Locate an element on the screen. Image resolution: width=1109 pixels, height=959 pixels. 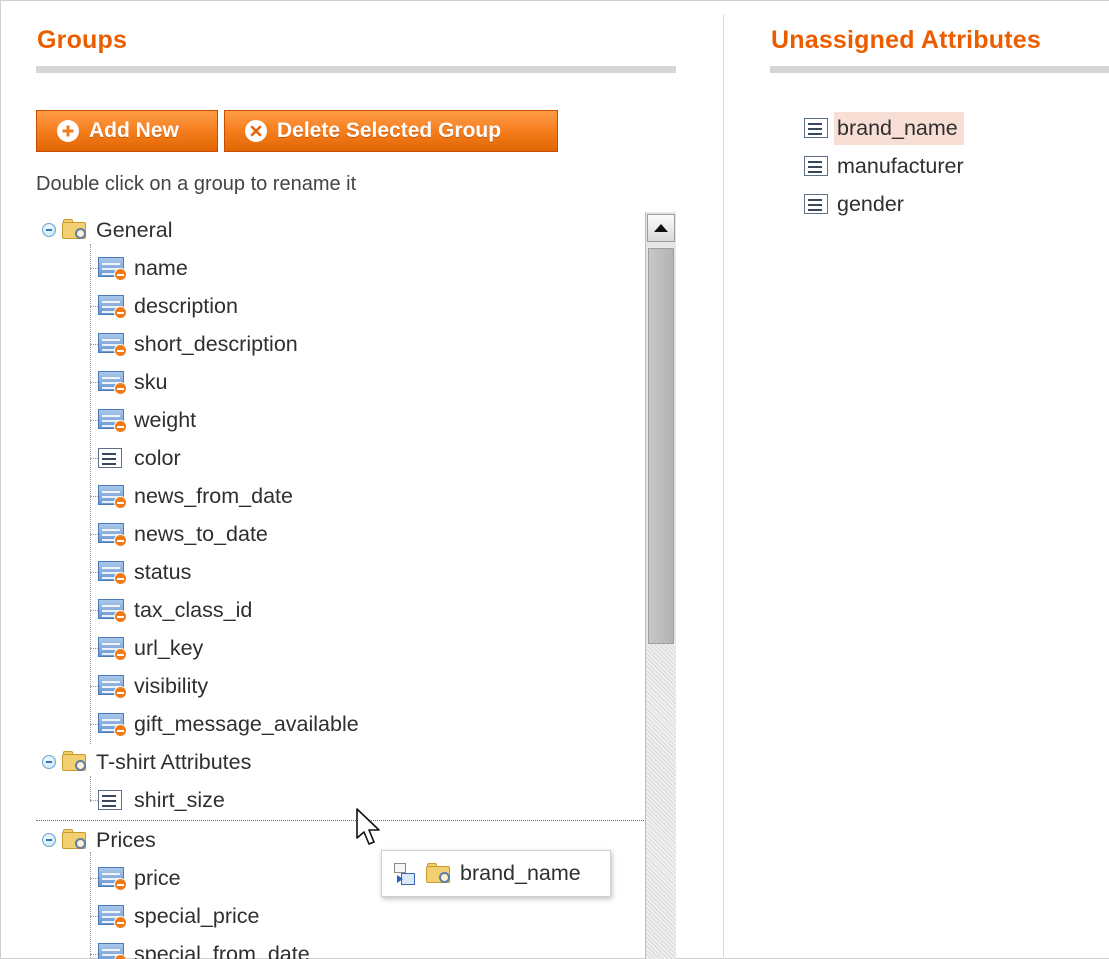
tree-item-label: color is located at coordinates (157, 457).